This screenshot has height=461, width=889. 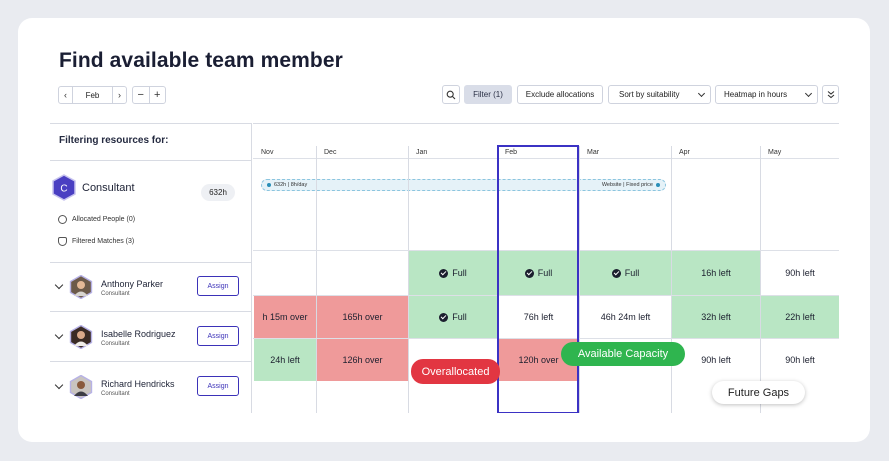 What do you see at coordinates (62, 219) in the screenshot?
I see `people-icon` at bounding box center [62, 219].